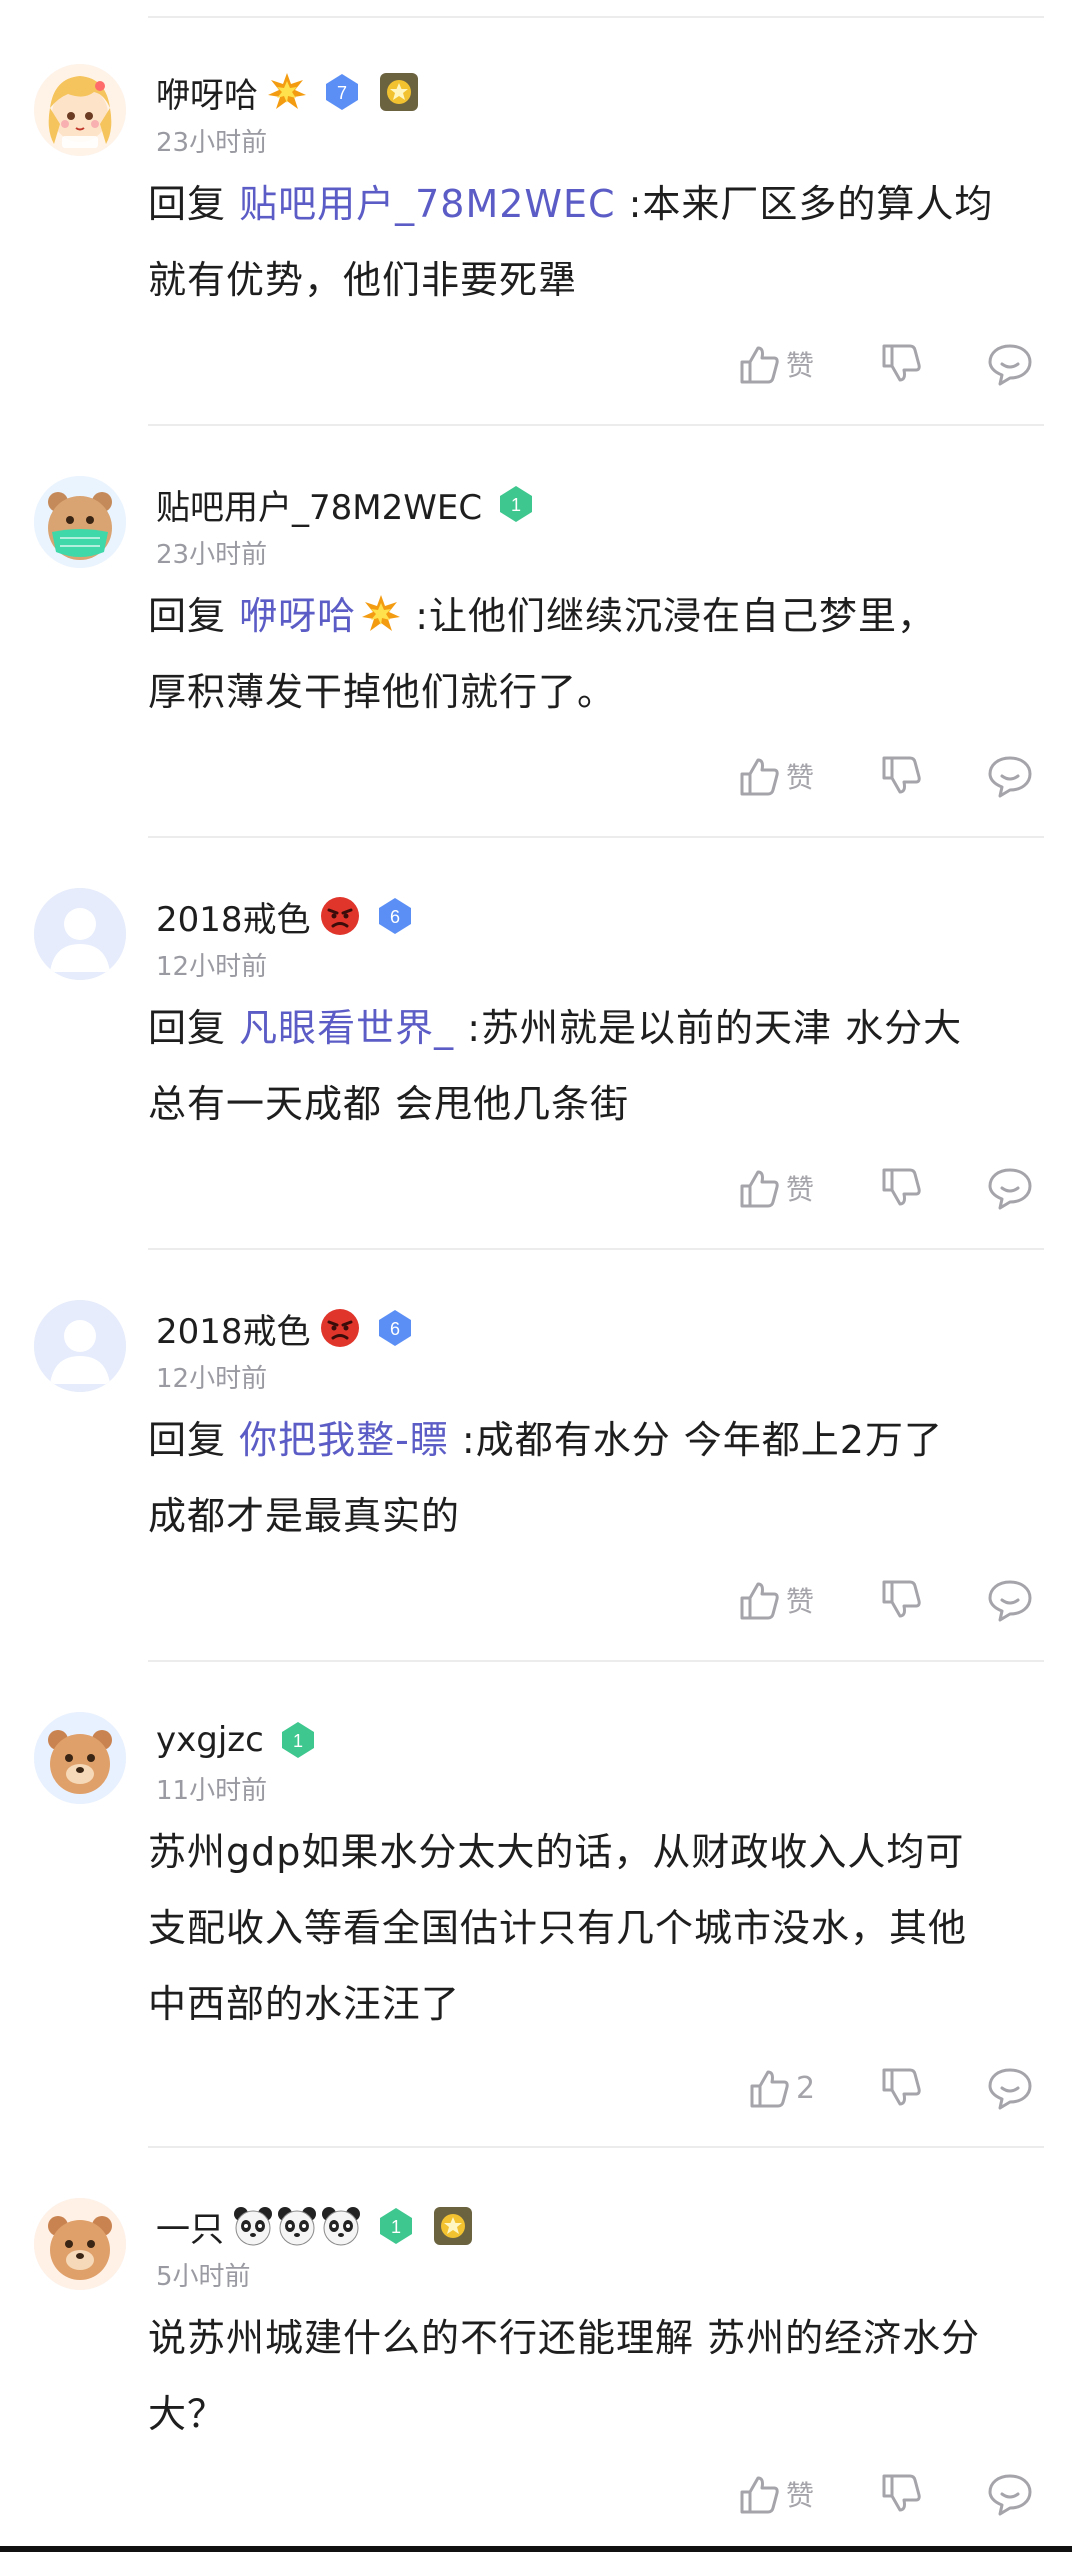 This screenshot has width=1072, height=2552. What do you see at coordinates (203, 2277) in the screenshot?
I see `comment-time: 5小时前` at bounding box center [203, 2277].